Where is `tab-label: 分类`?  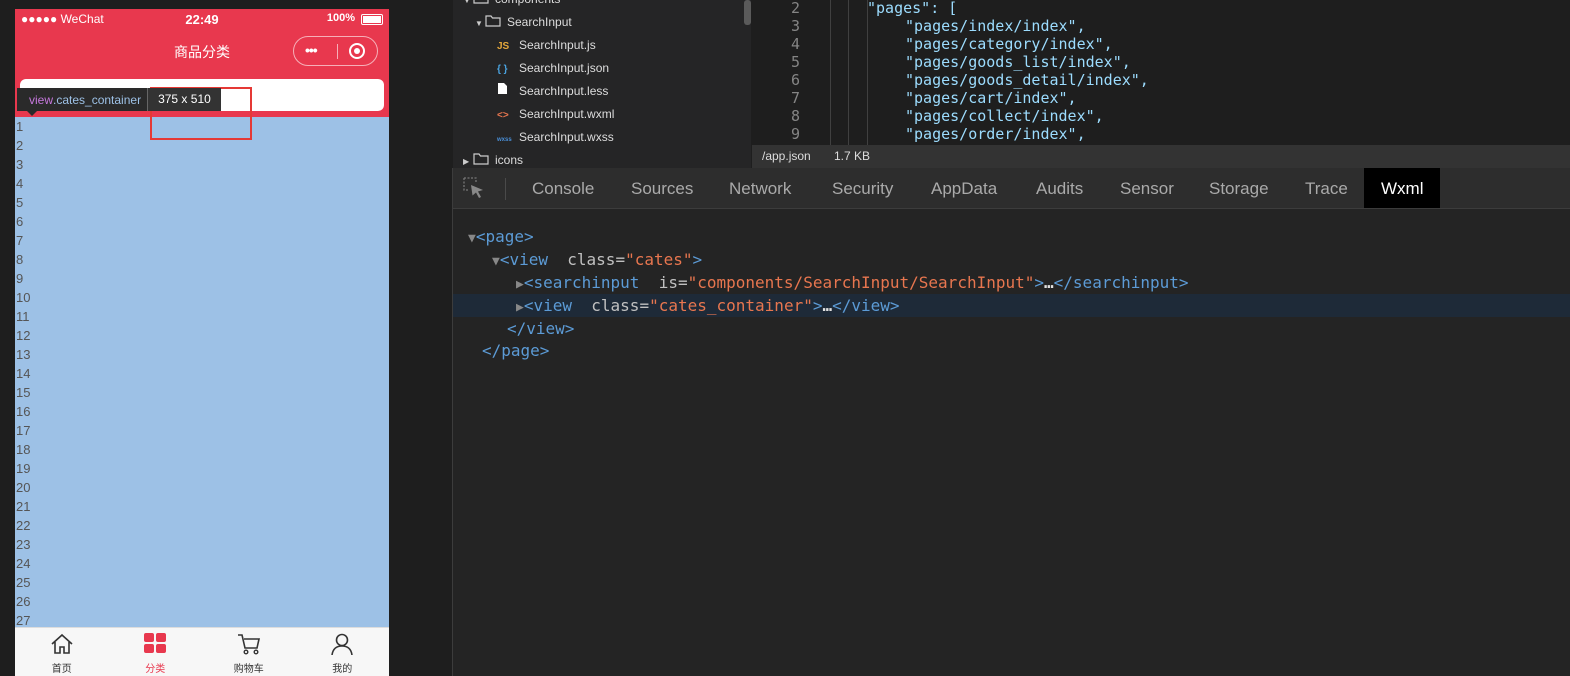 tab-label: 分类 is located at coordinates (155, 669).